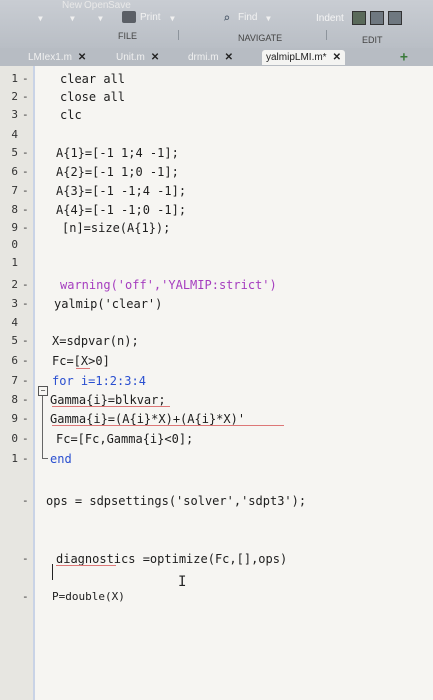 The height and width of the screenshot is (700, 433). What do you see at coordinates (172, 18) in the screenshot?
I see `print-dropdown-arrow-icon: ▼` at bounding box center [172, 18].